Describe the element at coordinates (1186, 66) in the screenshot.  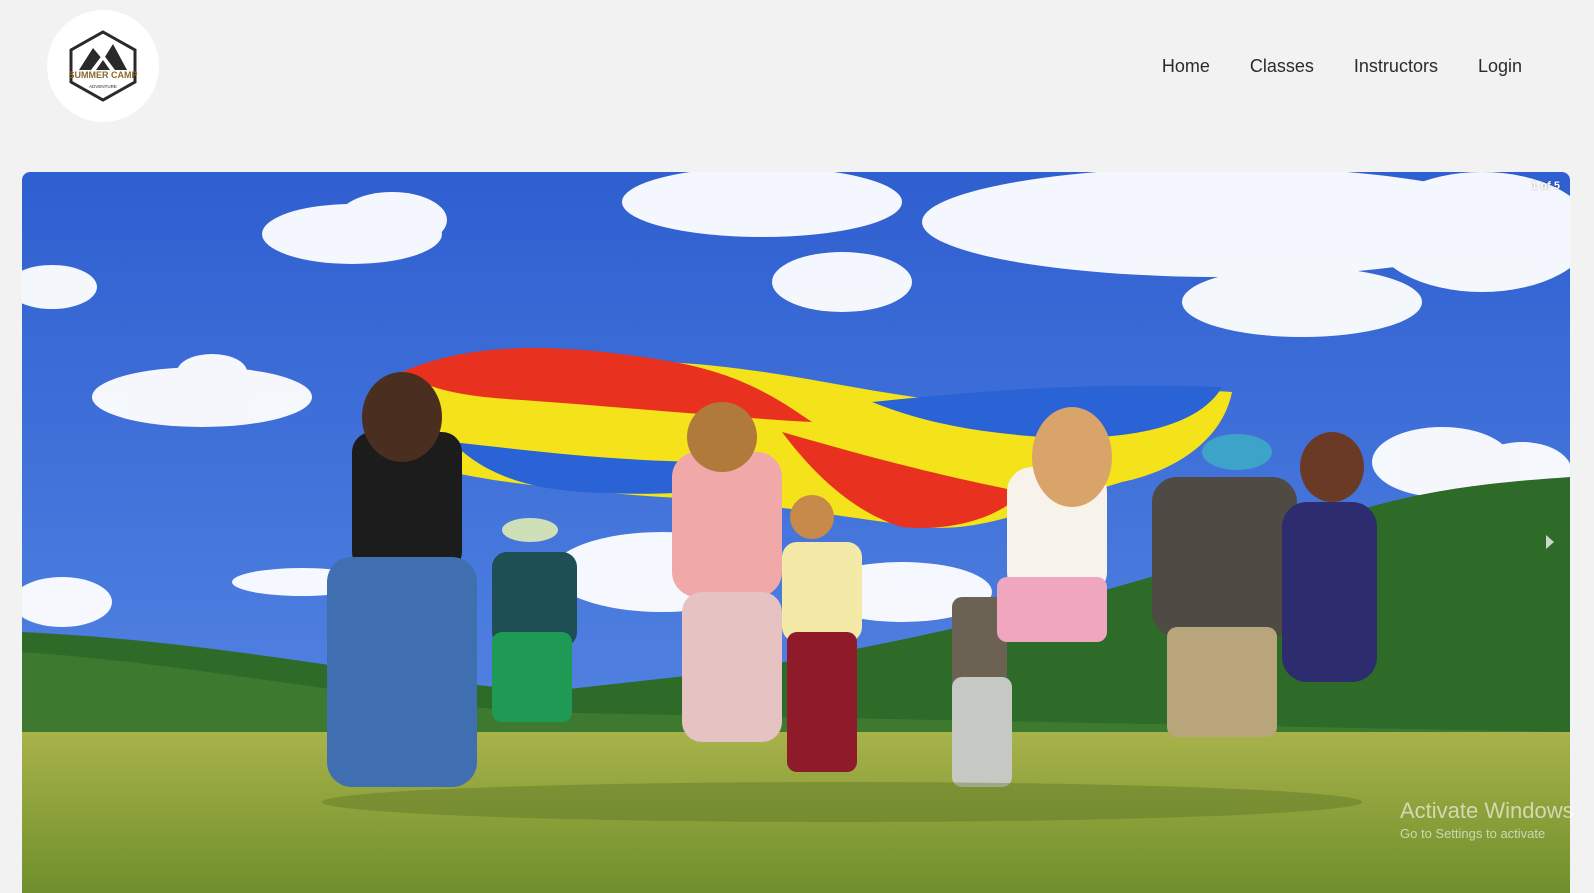
I see `nav-home-link: Home` at that location.